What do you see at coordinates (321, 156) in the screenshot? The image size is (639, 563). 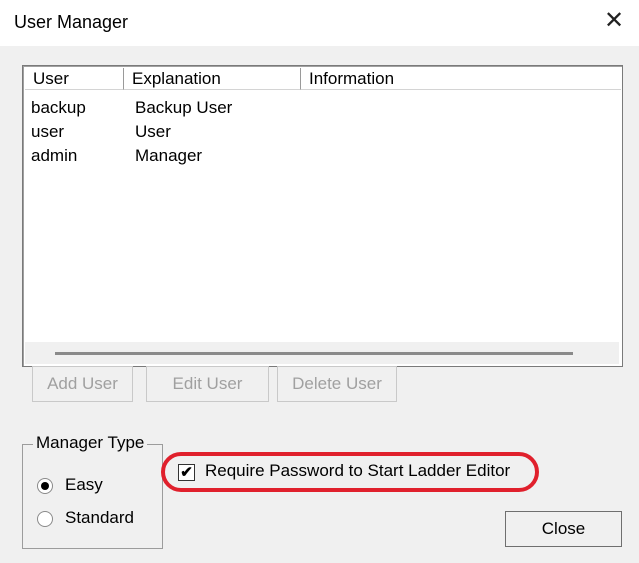 I see `table-row: admin Manager` at bounding box center [321, 156].